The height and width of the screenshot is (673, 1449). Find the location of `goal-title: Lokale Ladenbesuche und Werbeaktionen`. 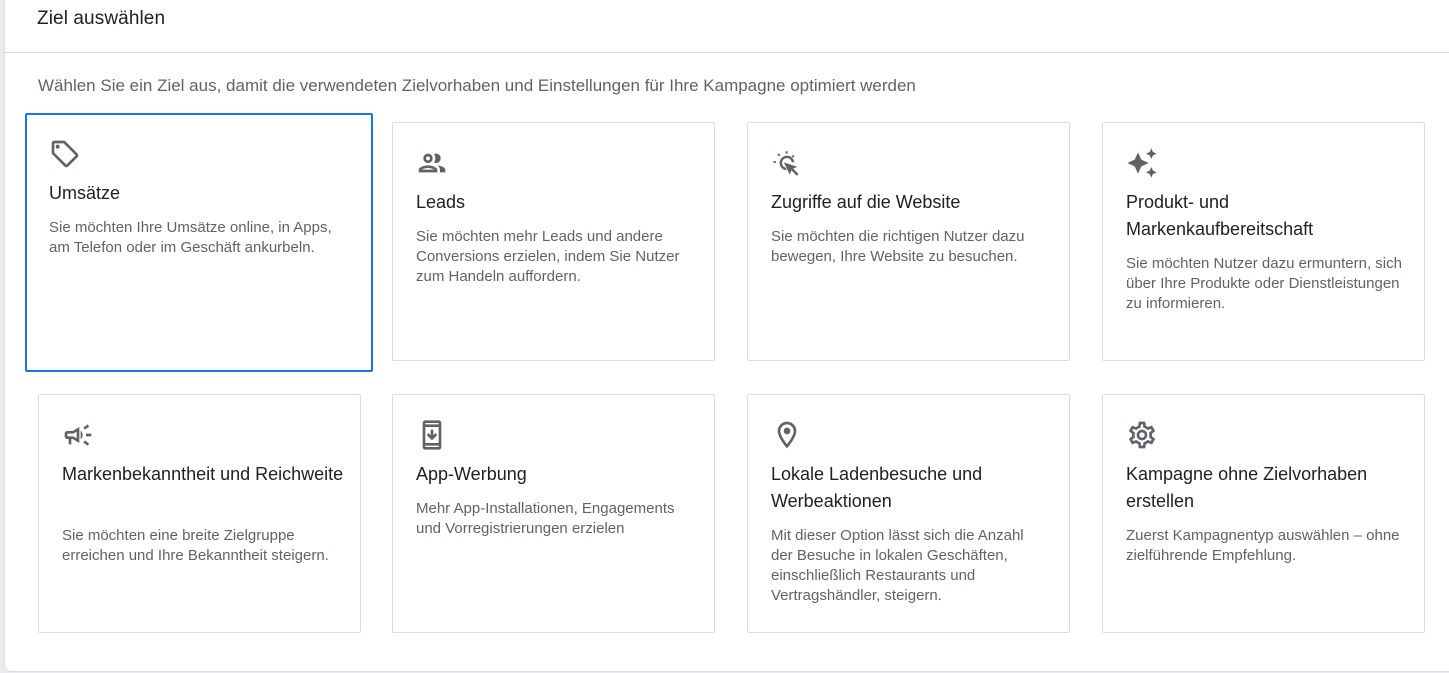

goal-title: Lokale Ladenbesuche und Werbeaktionen is located at coordinates (877, 487).